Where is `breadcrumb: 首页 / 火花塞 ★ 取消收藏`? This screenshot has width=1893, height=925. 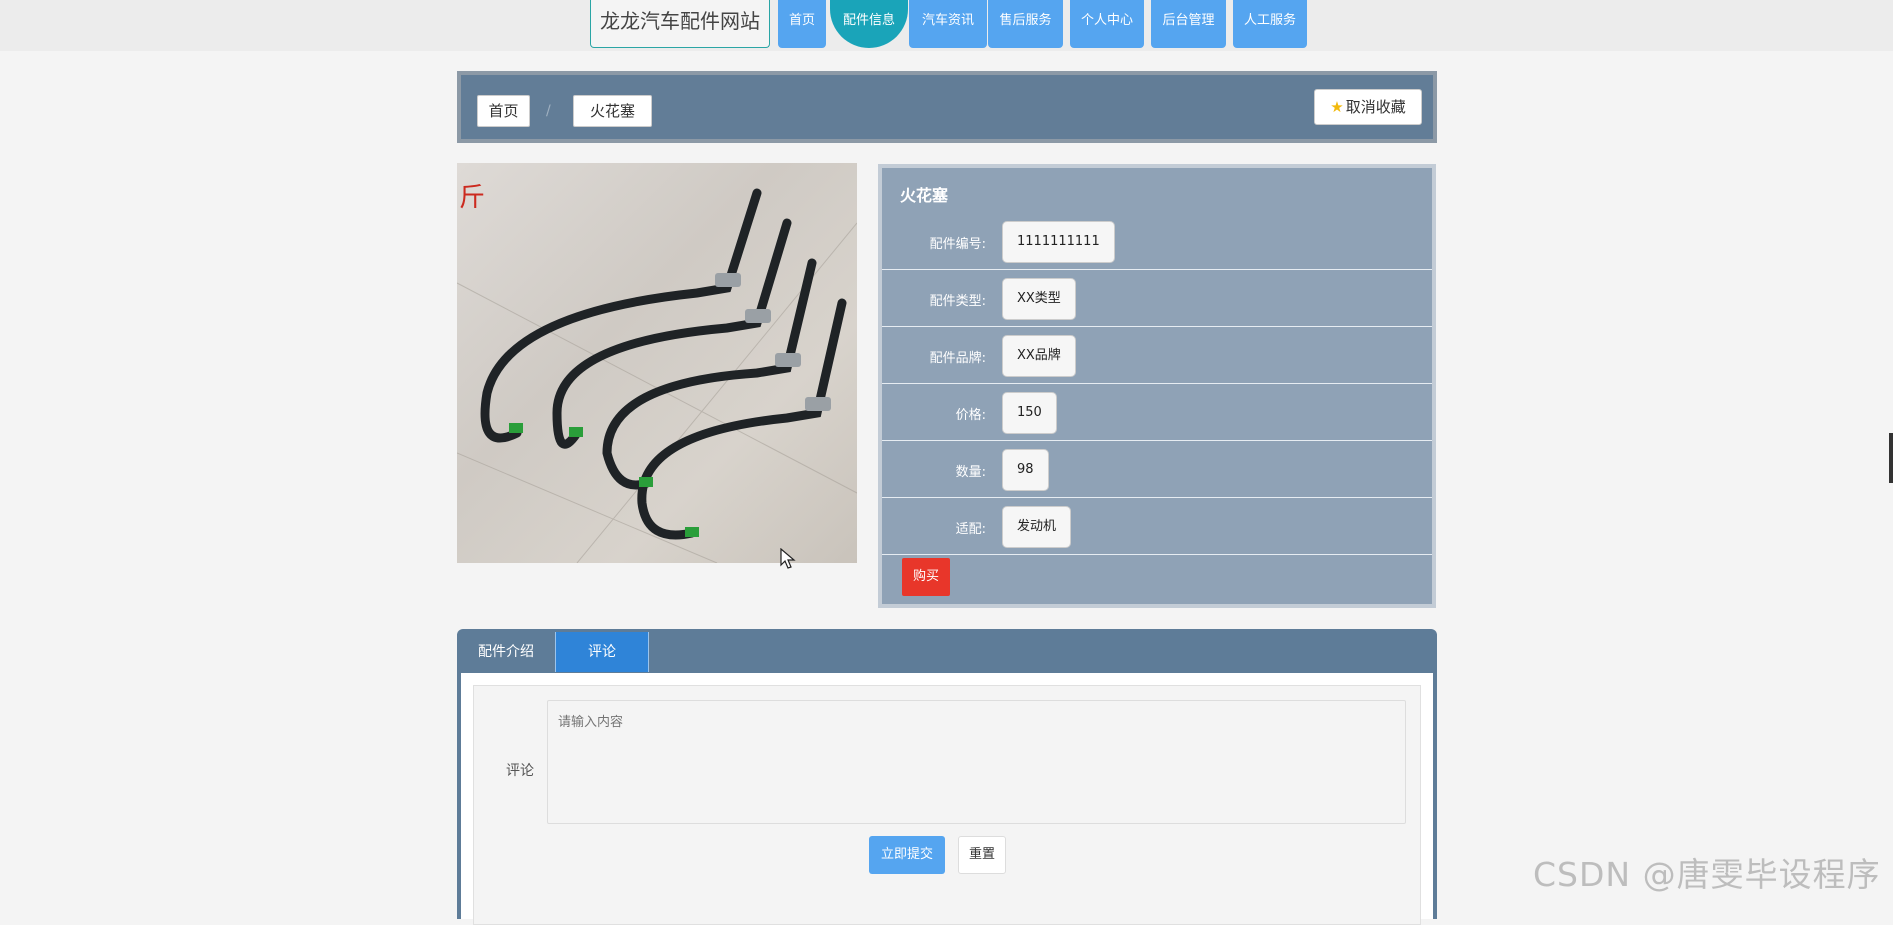 breadcrumb: 首页 / 火花塞 ★ 取消收藏 is located at coordinates (947, 107).